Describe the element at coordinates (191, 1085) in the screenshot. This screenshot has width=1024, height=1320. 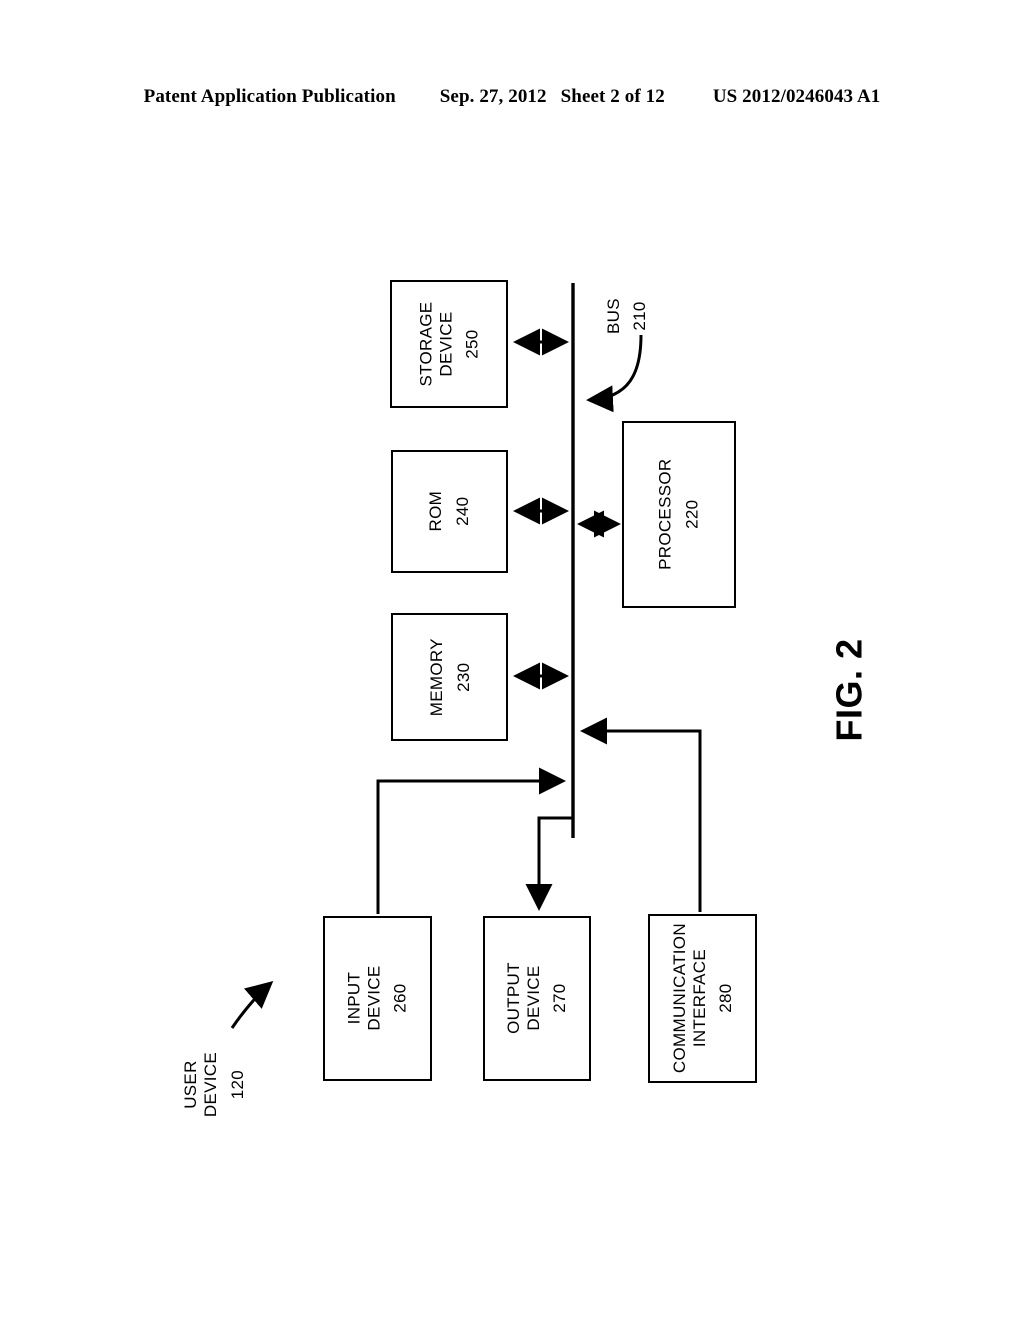
I see `user-device-label-line1: USER` at that location.